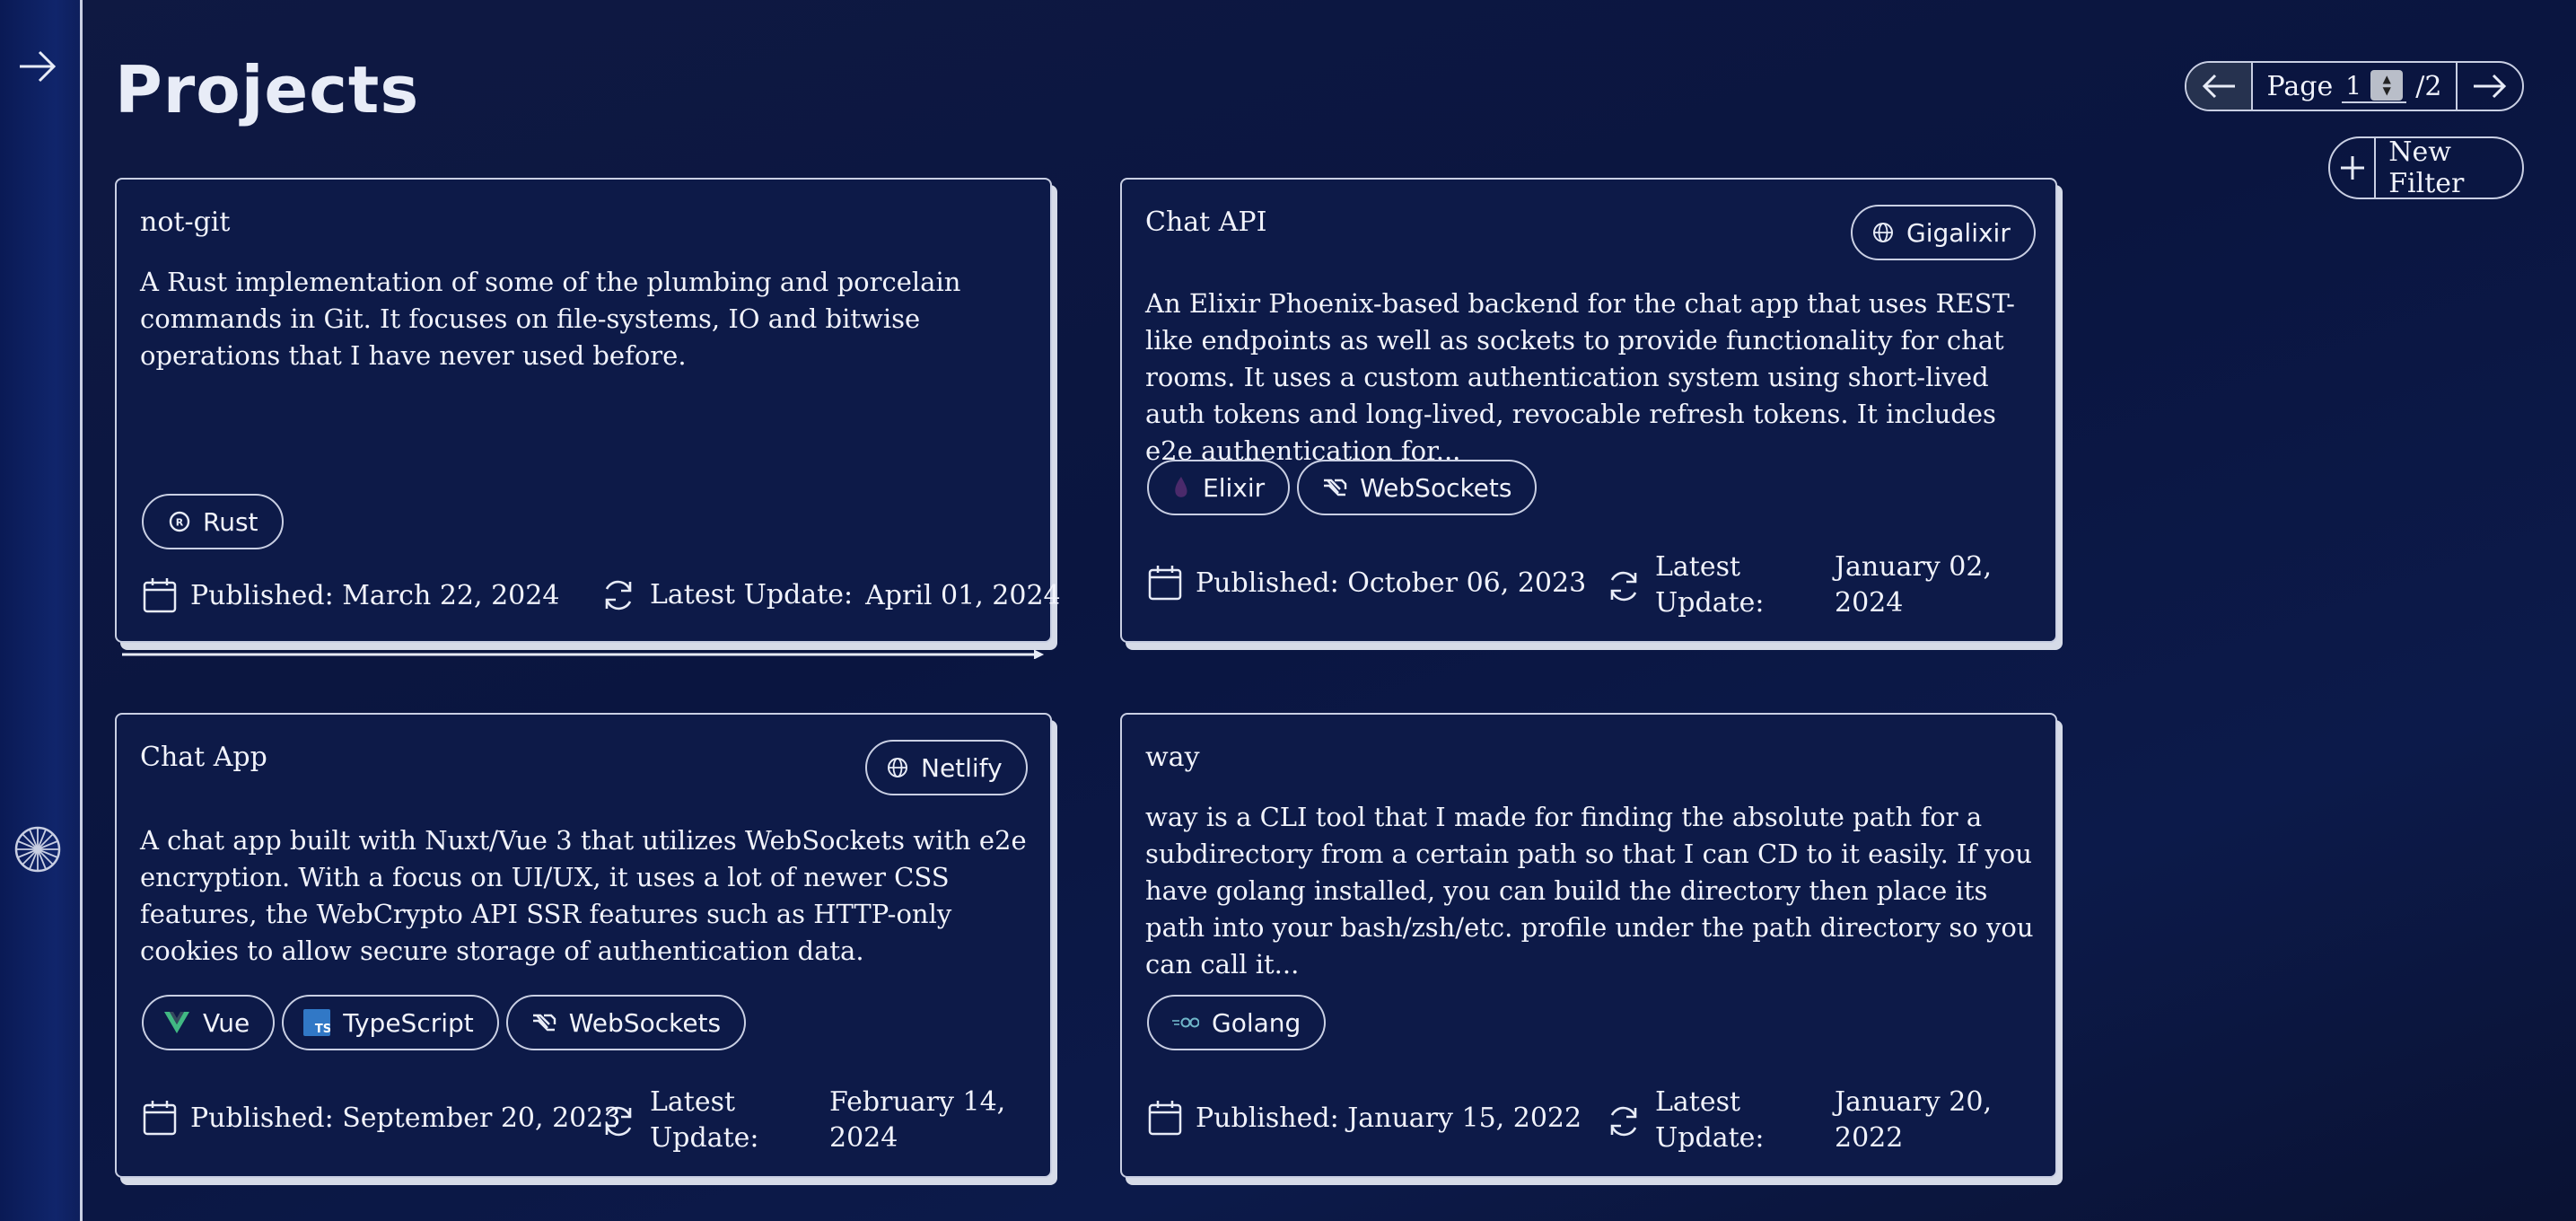 This screenshot has width=2576, height=1221. Describe the element at coordinates (1820, 1123) in the screenshot. I see `latest-update: Latest Update: January 20, 2022` at that location.